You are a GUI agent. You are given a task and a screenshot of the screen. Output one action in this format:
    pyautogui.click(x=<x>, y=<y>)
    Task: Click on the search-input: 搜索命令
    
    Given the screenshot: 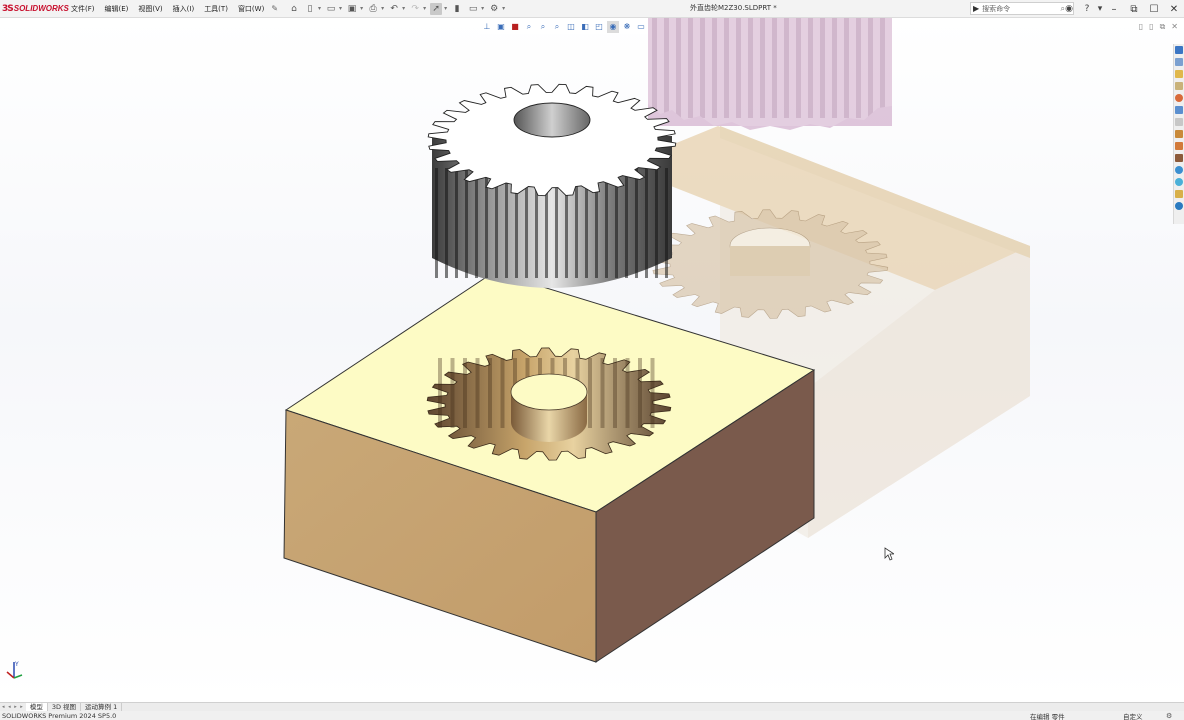 What is the action you would take?
    pyautogui.click(x=1021, y=9)
    